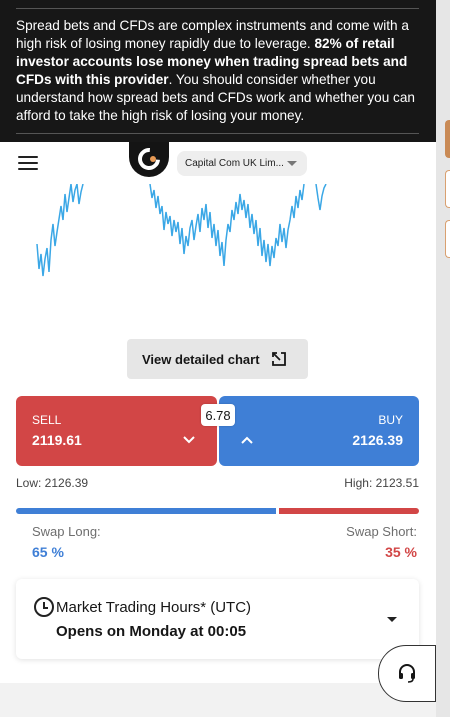 The height and width of the screenshot is (717, 450). I want to click on daily-high: High: 2123.51, so click(381, 483).